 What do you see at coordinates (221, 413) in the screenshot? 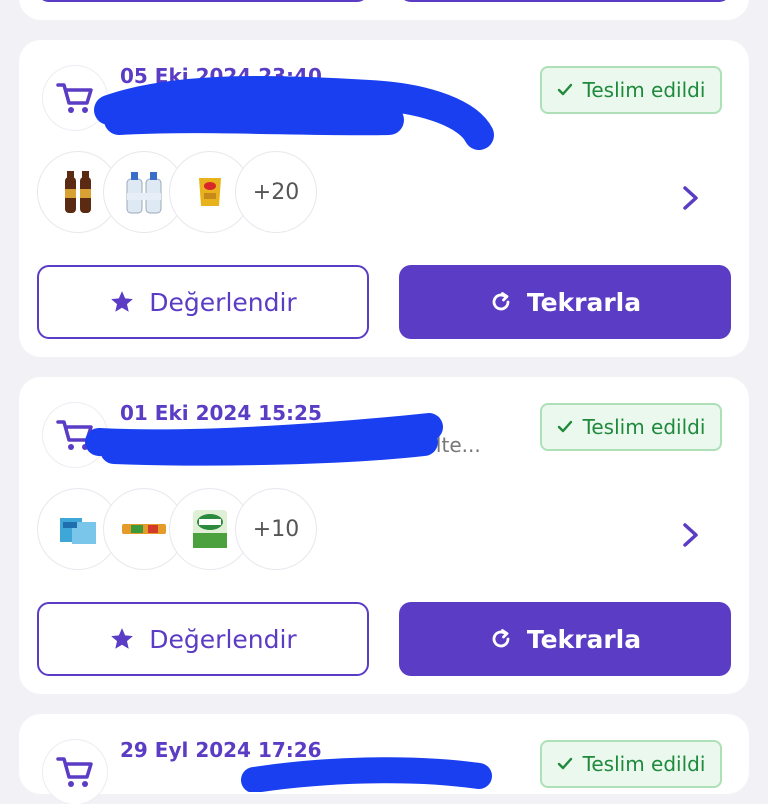
I see `order-date: 01 Eki 2024 15:25` at bounding box center [221, 413].